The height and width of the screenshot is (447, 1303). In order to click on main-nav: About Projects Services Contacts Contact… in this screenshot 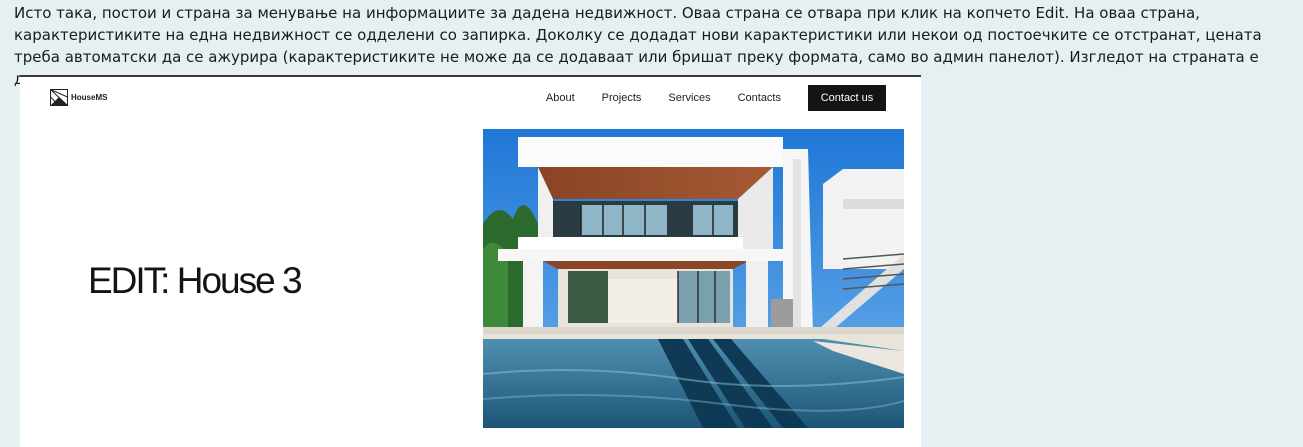, I will do `click(716, 98)`.